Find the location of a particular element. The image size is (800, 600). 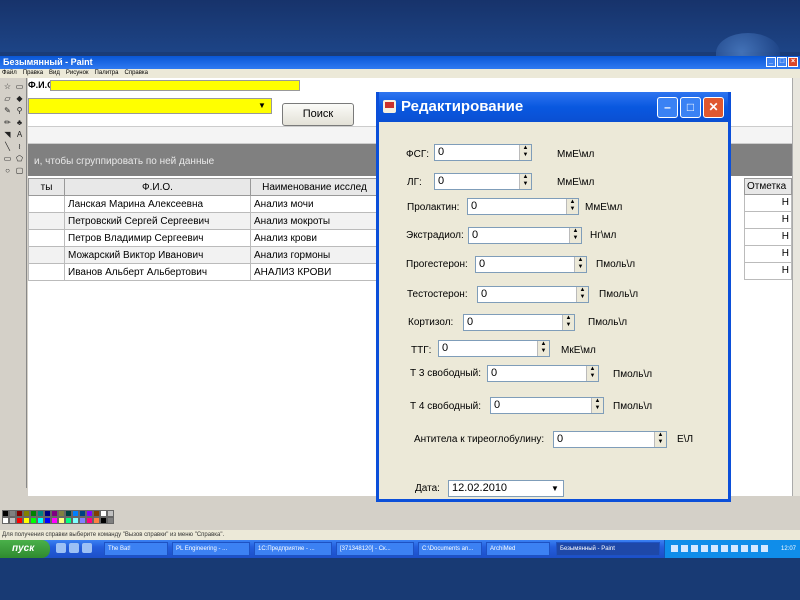

minimize-icon: – is located at coordinates (667, 107).